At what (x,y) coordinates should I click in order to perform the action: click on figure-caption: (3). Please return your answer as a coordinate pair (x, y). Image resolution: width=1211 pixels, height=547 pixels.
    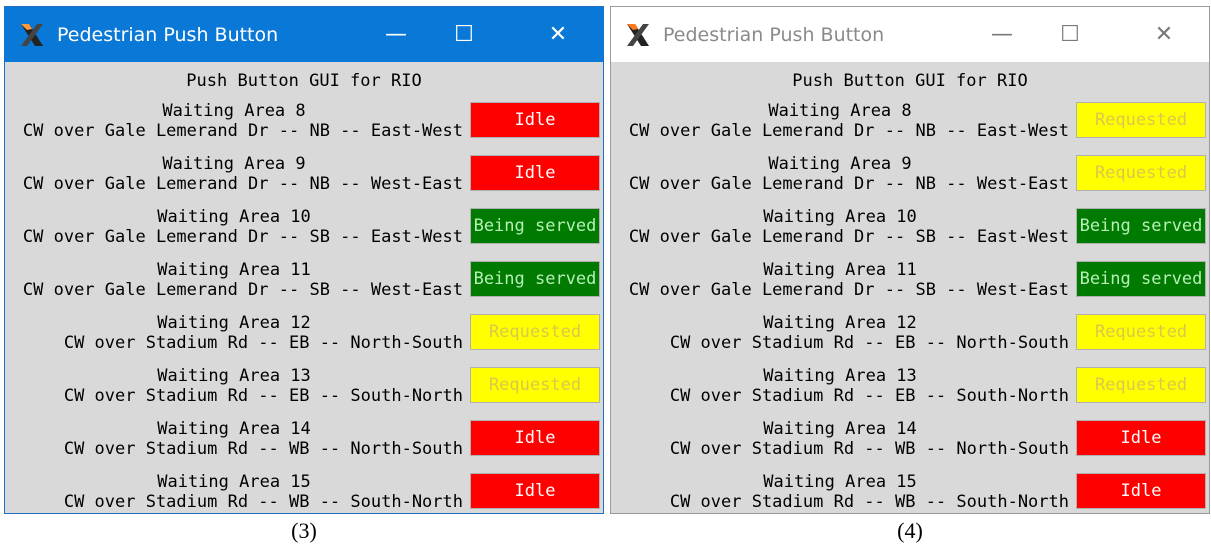
    Looking at the image, I should click on (304, 530).